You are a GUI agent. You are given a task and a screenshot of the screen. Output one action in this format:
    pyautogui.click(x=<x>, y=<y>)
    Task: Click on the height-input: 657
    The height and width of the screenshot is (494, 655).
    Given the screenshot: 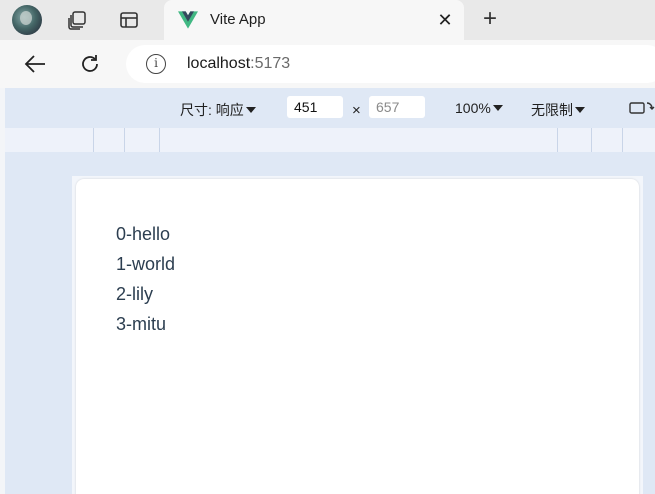 What is the action you would take?
    pyautogui.click(x=397, y=107)
    